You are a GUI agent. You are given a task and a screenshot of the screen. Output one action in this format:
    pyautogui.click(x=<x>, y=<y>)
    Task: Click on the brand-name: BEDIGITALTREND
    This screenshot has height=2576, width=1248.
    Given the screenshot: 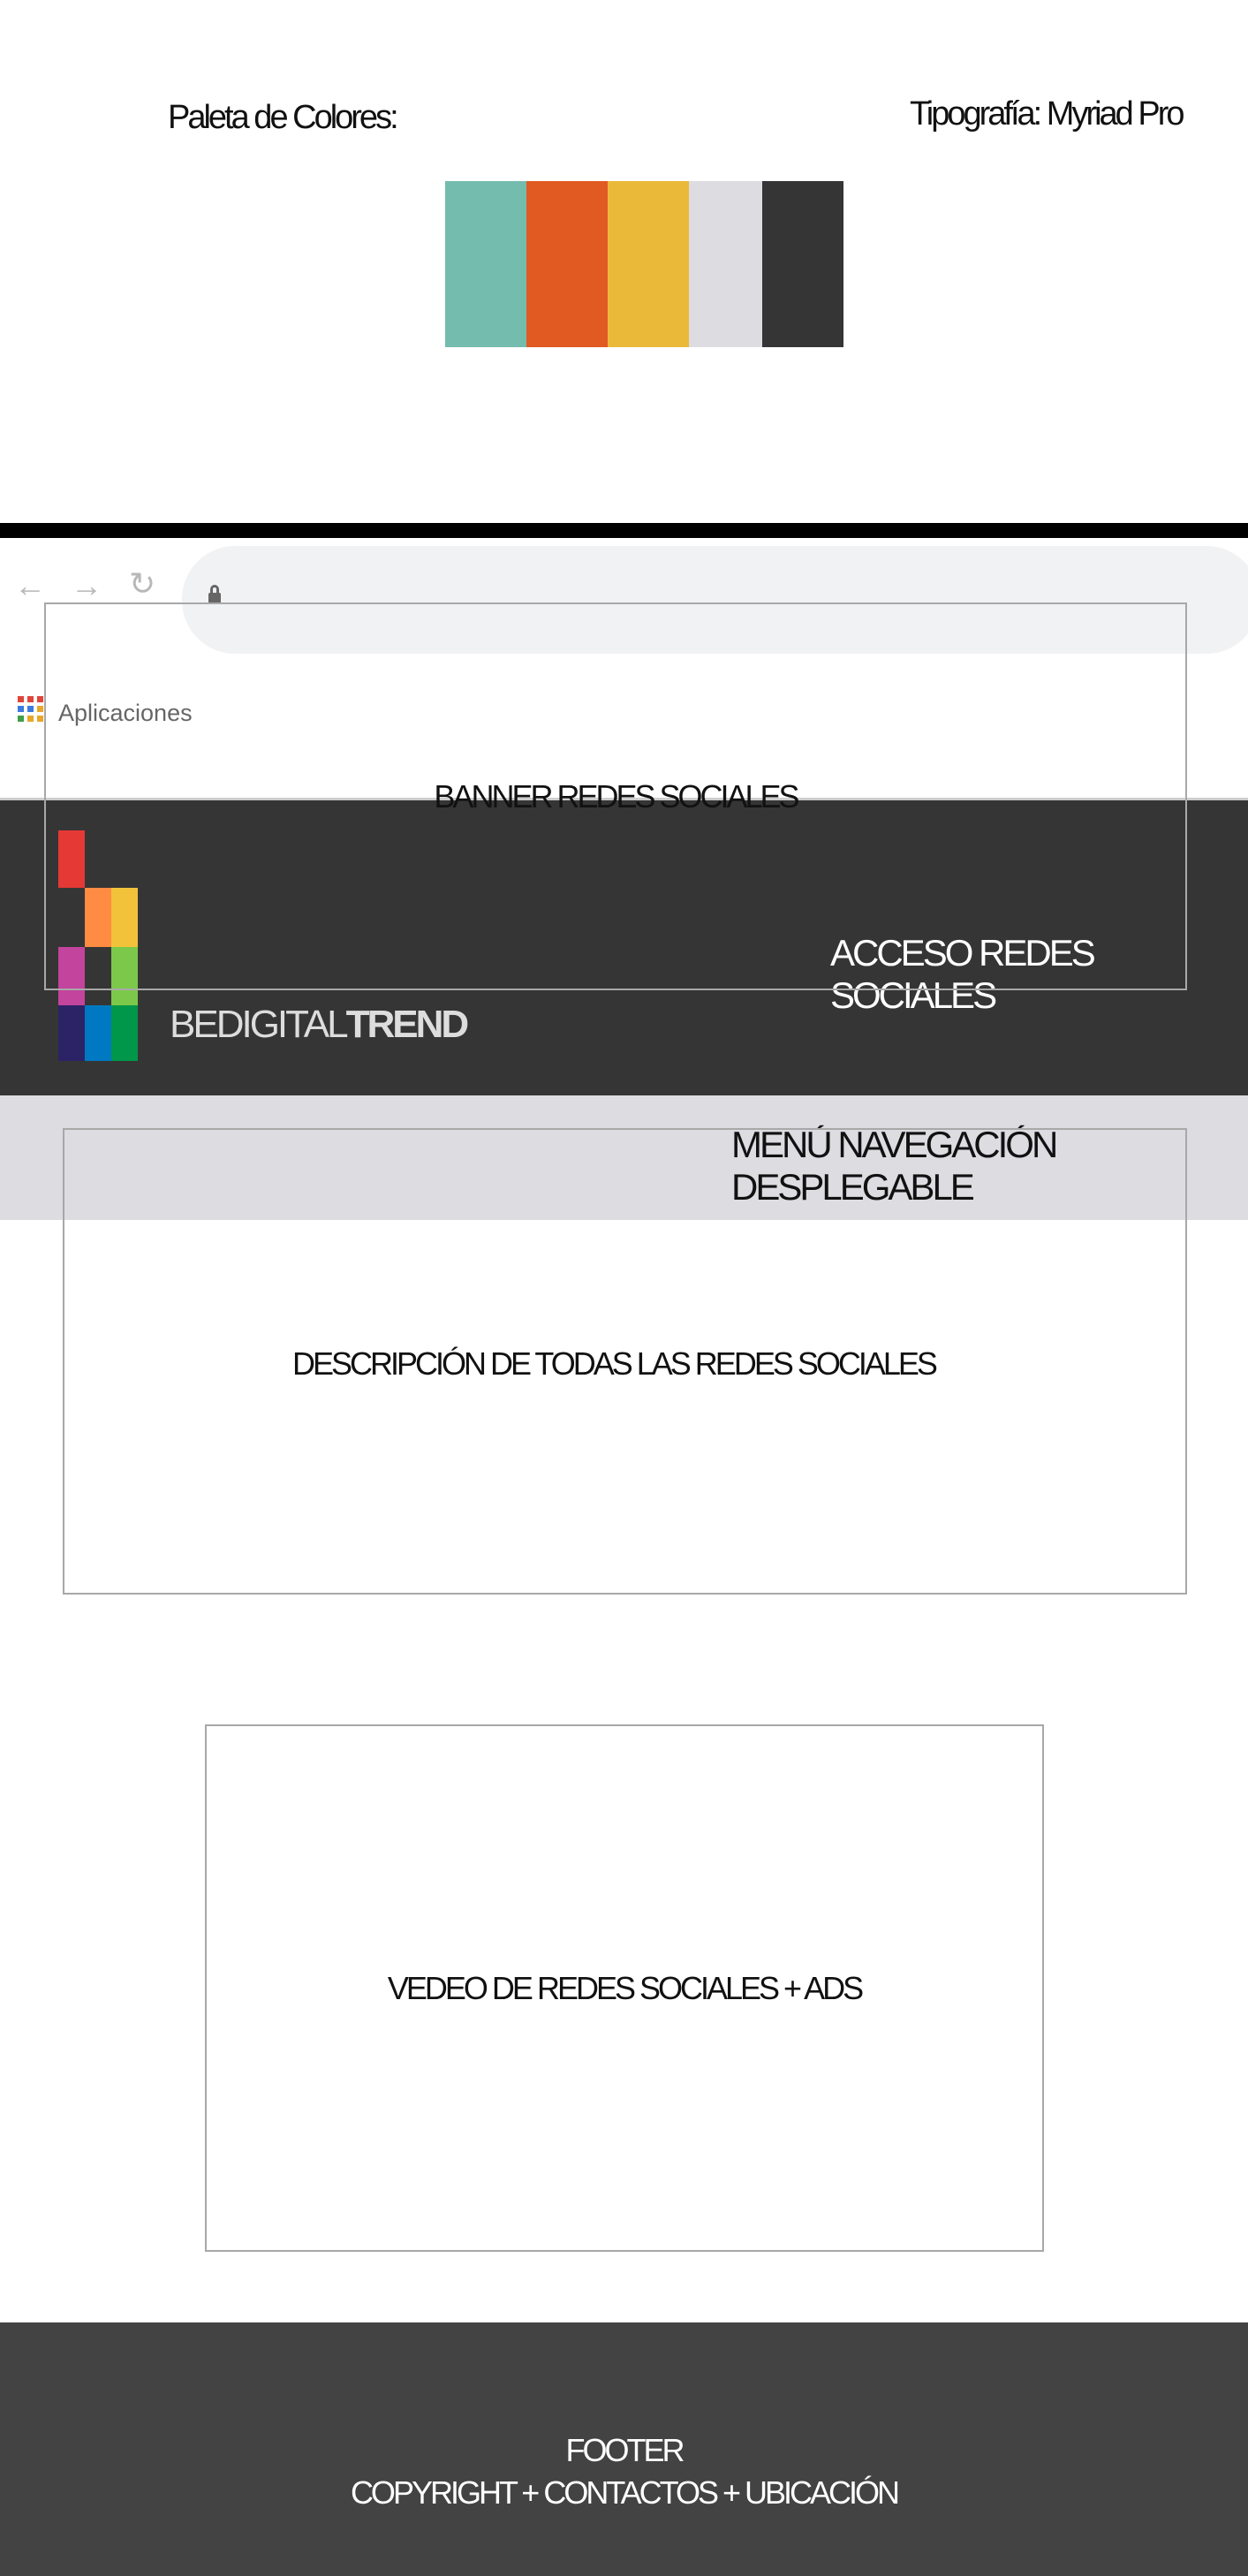 What is the action you would take?
    pyautogui.click(x=320, y=1025)
    